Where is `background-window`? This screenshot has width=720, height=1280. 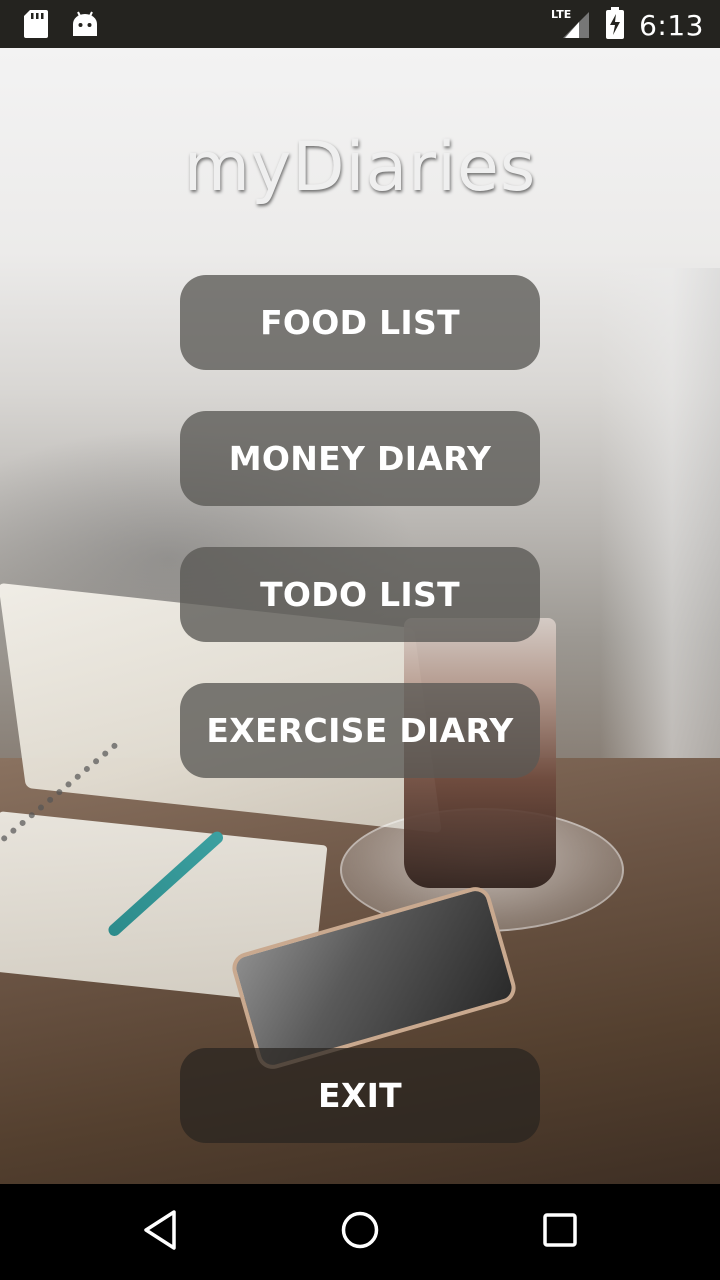 background-window is located at coordinates (660, 528).